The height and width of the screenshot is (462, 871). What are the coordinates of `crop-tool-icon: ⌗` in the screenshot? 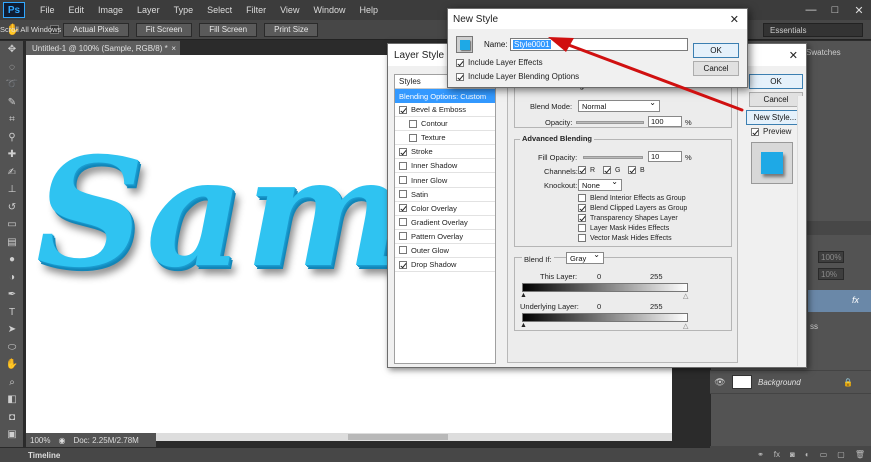 It's located at (12, 120).